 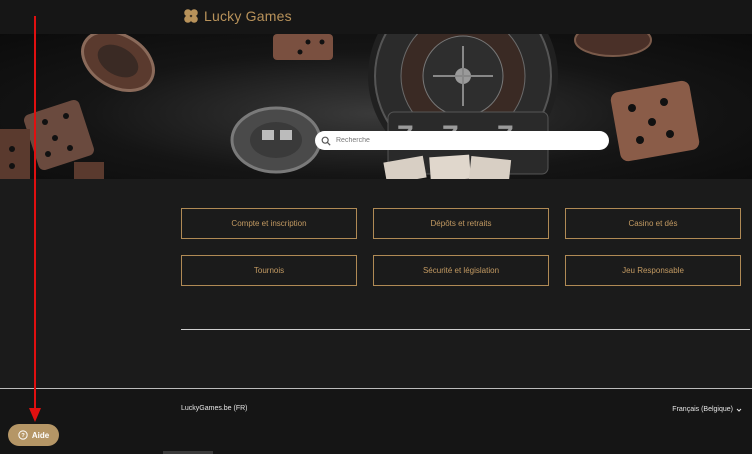 I want to click on language-selector: Français (Belgique), so click(x=707, y=409).